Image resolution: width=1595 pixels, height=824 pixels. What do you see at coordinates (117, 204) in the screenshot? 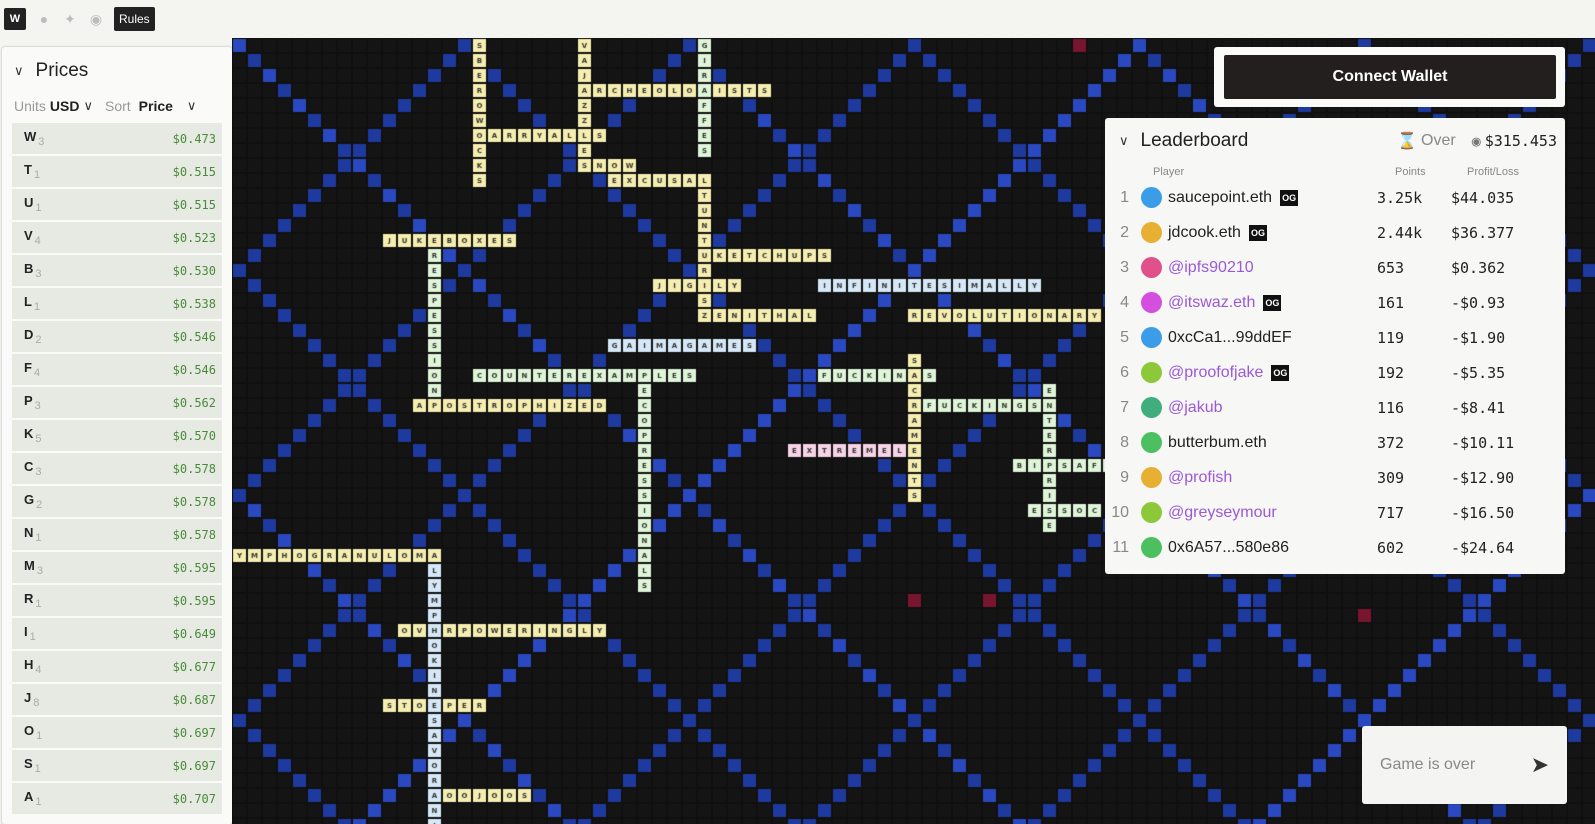
I see `price-row: U 1 $0.515` at bounding box center [117, 204].